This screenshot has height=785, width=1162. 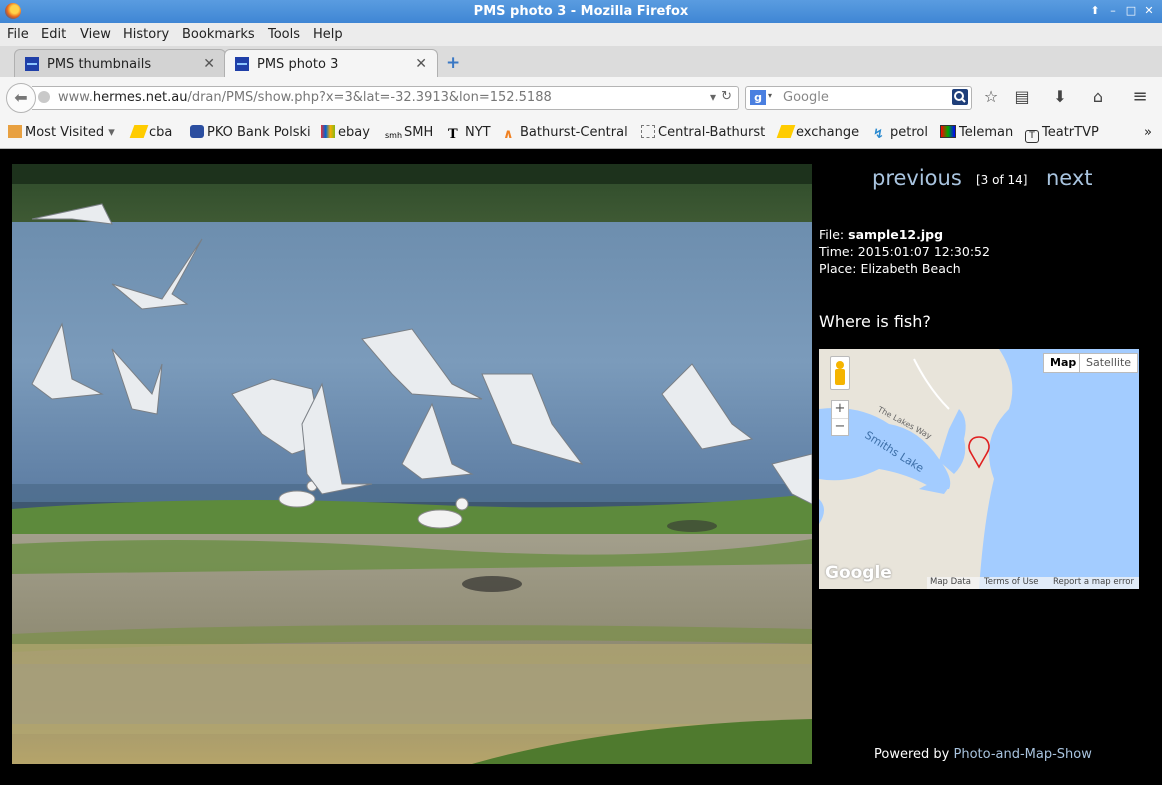 What do you see at coordinates (896, 234) in the screenshot?
I see `file-name: sample12.jpg` at bounding box center [896, 234].